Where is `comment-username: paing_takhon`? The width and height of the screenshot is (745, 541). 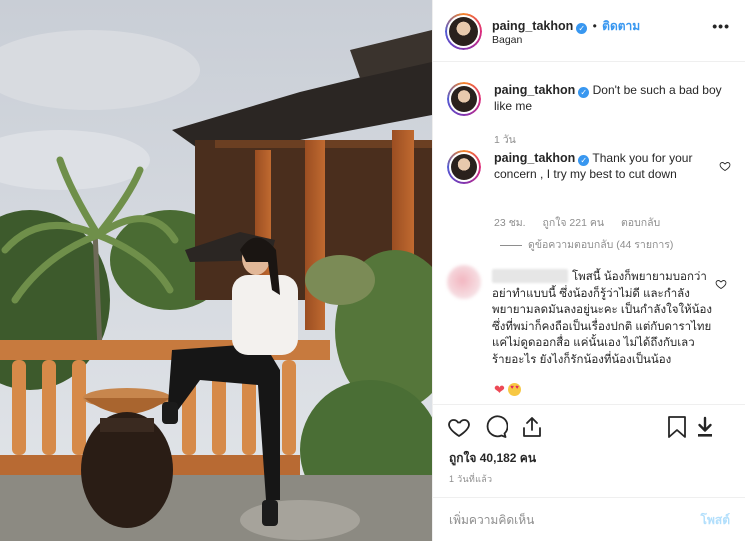
comment-username: paing_takhon is located at coordinates (534, 158).